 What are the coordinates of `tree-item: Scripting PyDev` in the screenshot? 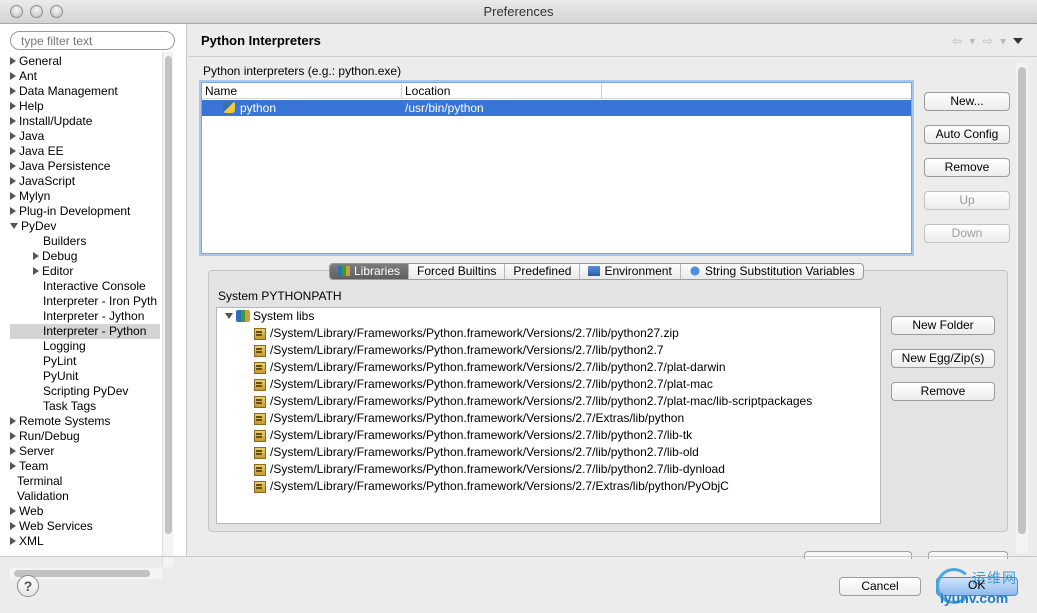 It's located at (85, 391).